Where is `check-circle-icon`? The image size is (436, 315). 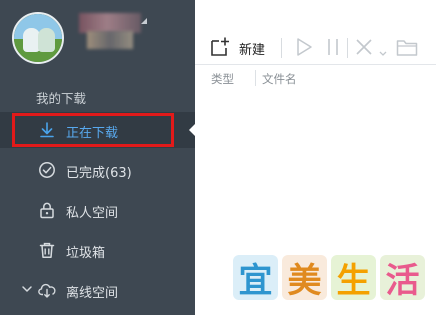 check-circle-icon is located at coordinates (47, 170).